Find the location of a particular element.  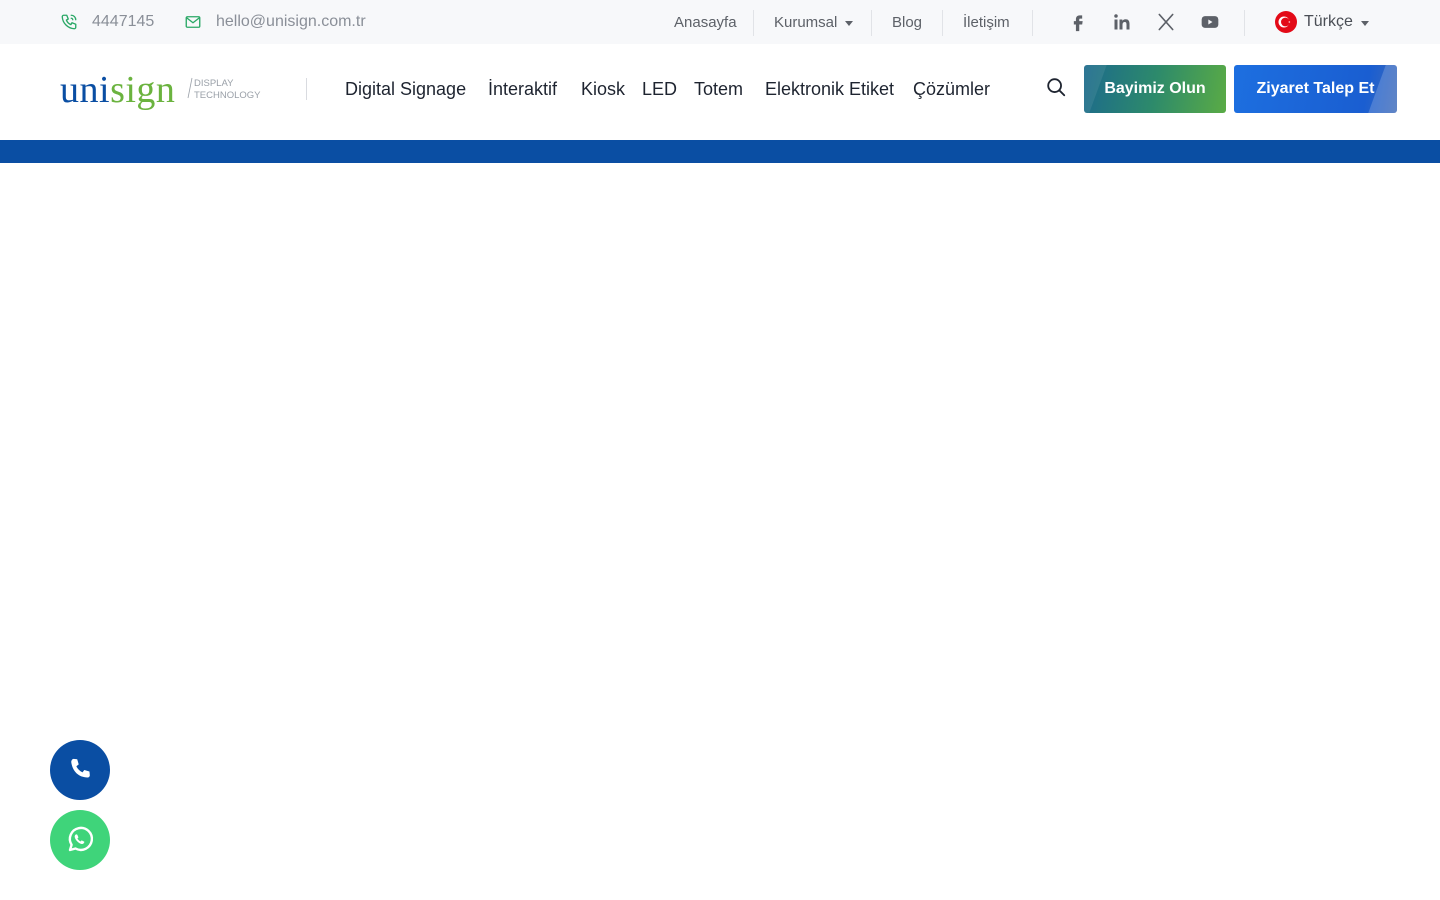

whatsapp-button is located at coordinates (80, 840).